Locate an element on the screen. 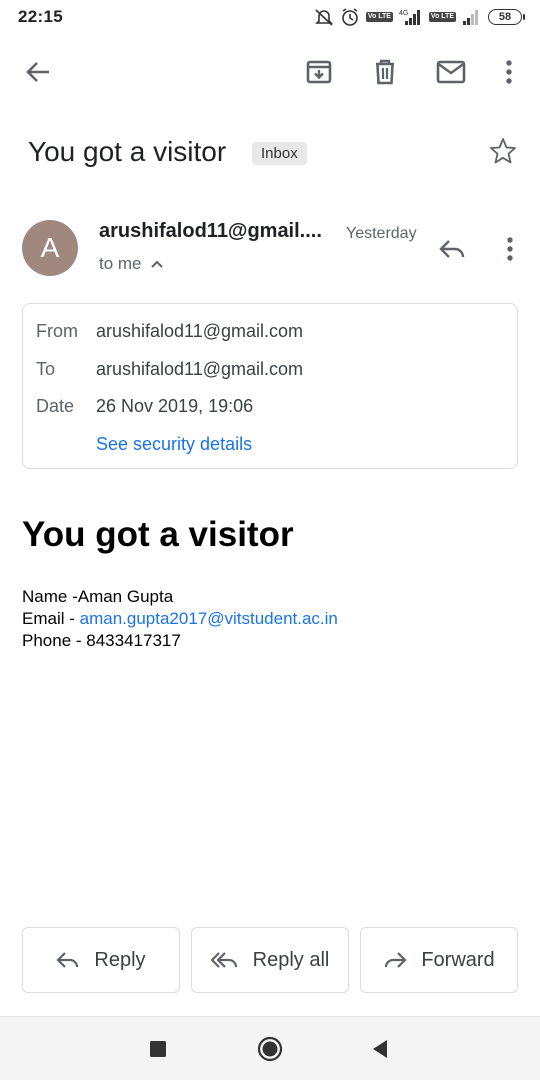 The height and width of the screenshot is (1080, 540). reply-button: Reply is located at coordinates (101, 960).